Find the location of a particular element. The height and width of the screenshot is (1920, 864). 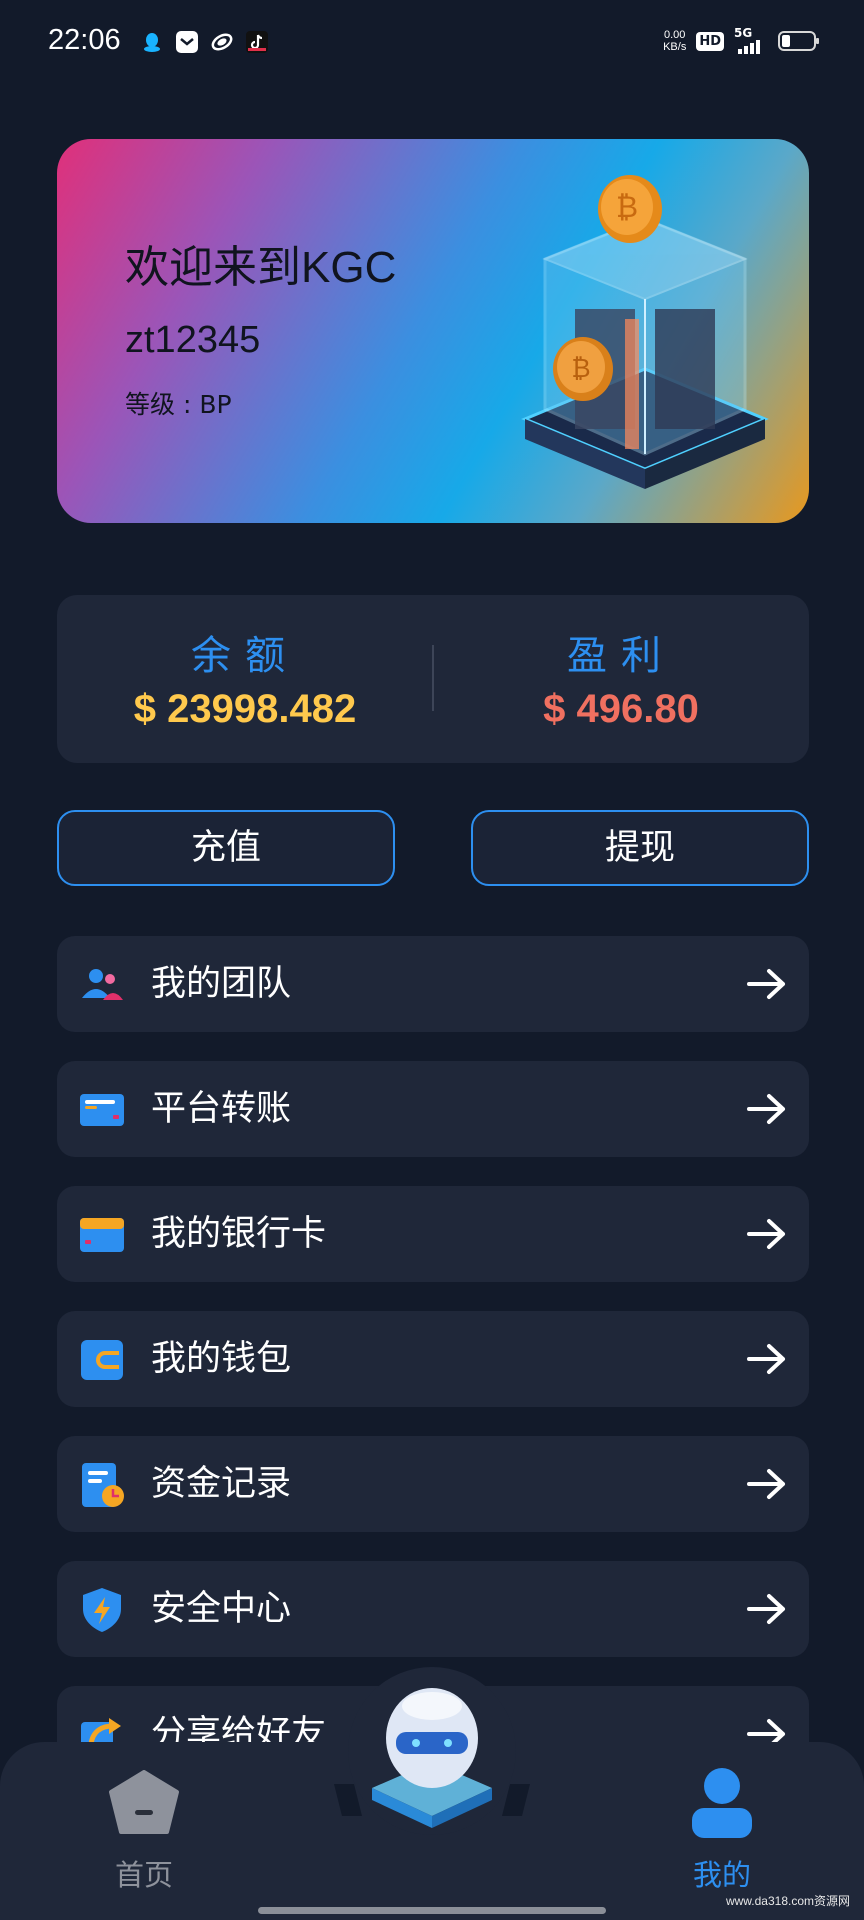

status-time: 22:06 is located at coordinates (84, 40).